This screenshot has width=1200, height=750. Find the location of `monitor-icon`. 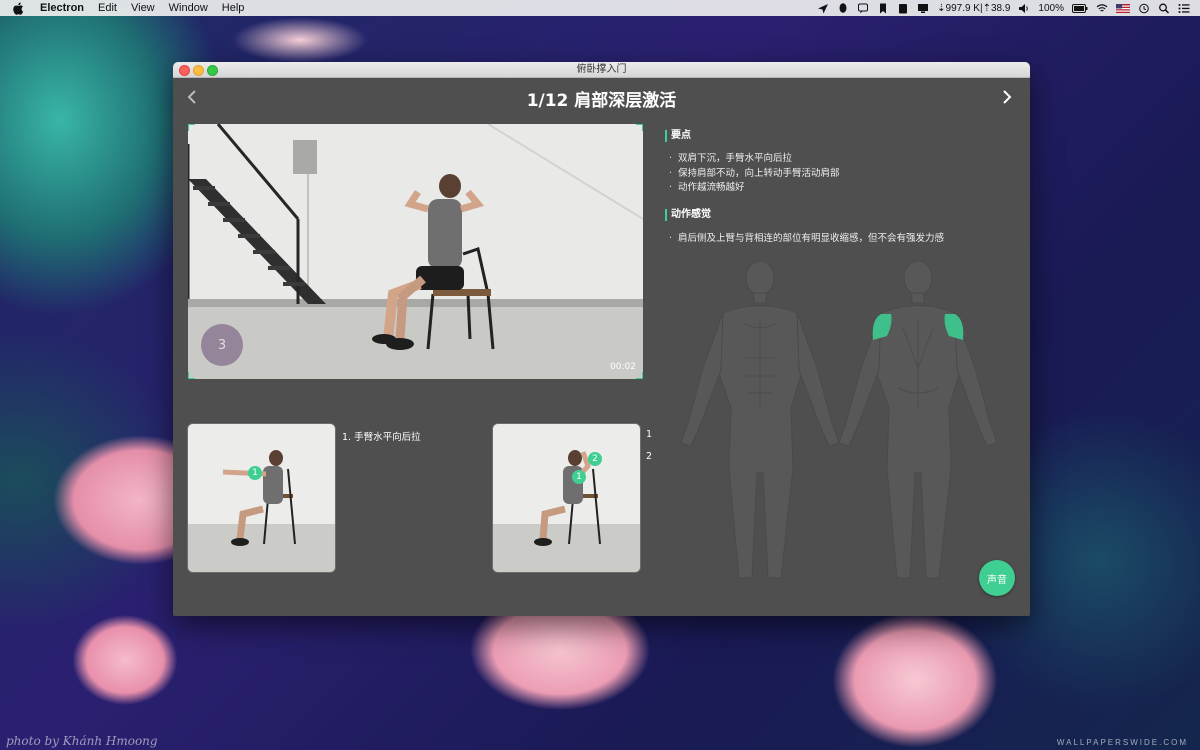

monitor-icon is located at coordinates (923, 8).